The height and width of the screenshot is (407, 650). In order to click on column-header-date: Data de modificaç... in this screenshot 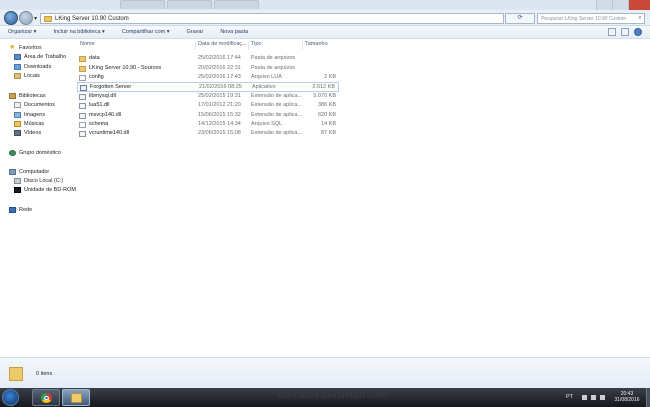, I will do `click(222, 45)`.